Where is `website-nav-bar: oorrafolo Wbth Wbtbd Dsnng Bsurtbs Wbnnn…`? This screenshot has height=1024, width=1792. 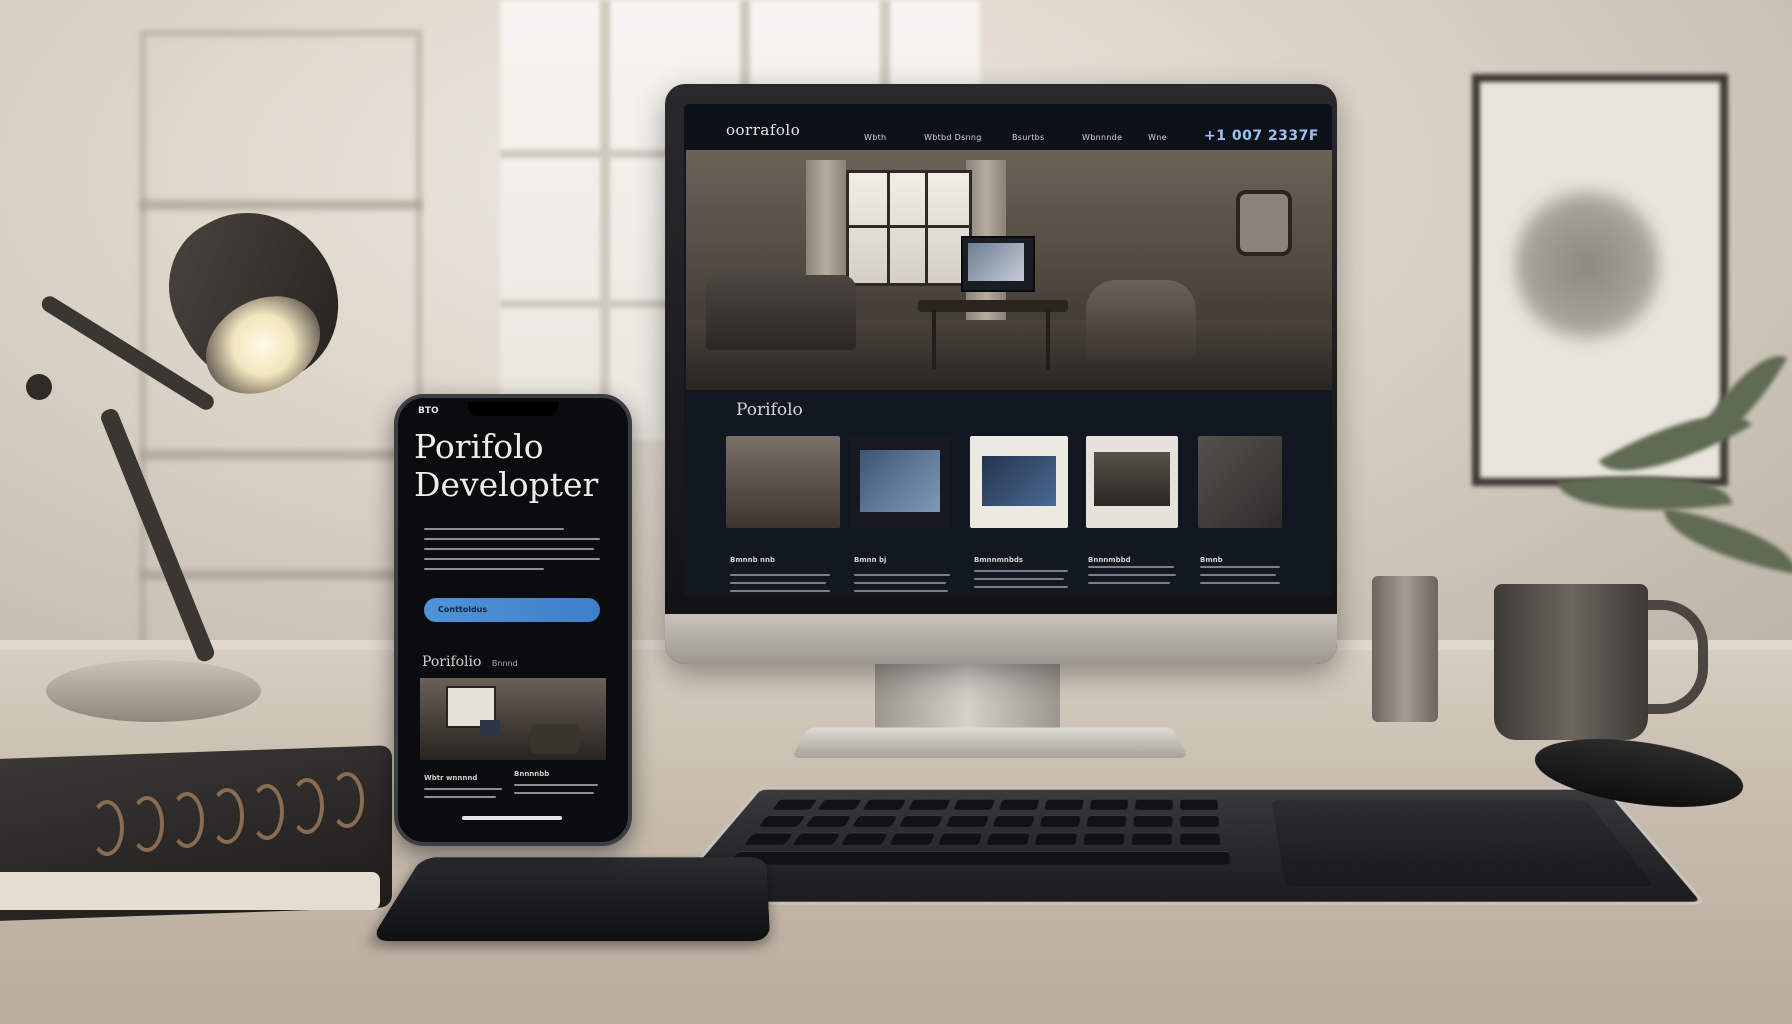 website-nav-bar: oorrafolo Wbth Wbtbd Dsnng Bsurtbs Wbnnn… is located at coordinates (1008, 129).